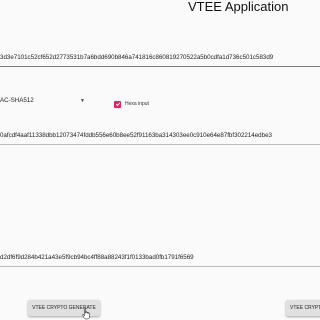 This screenshot has width=320, height=320. What do you see at coordinates (17, 100) in the screenshot?
I see `algorithm-select-value: AC-SHA512` at bounding box center [17, 100].